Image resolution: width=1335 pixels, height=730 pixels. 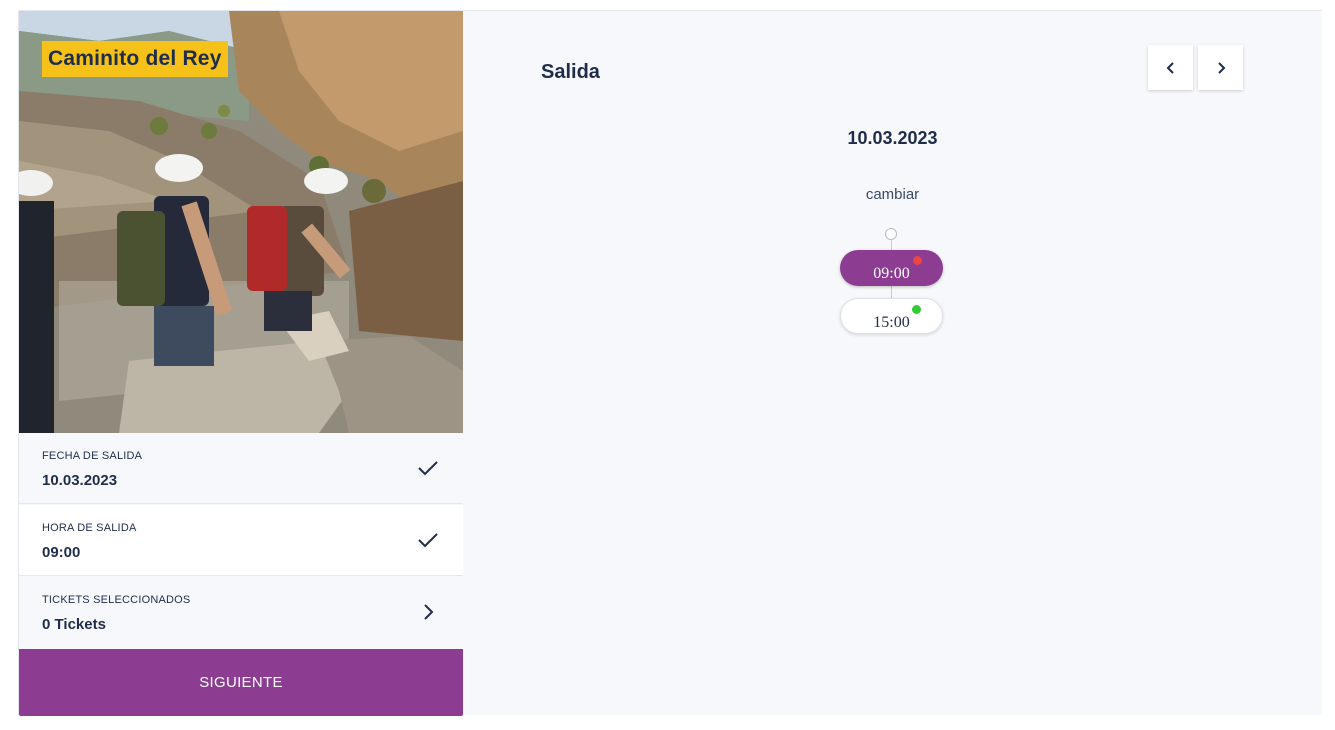 What do you see at coordinates (61, 552) in the screenshot?
I see `departure-time-value: 09:00` at bounding box center [61, 552].